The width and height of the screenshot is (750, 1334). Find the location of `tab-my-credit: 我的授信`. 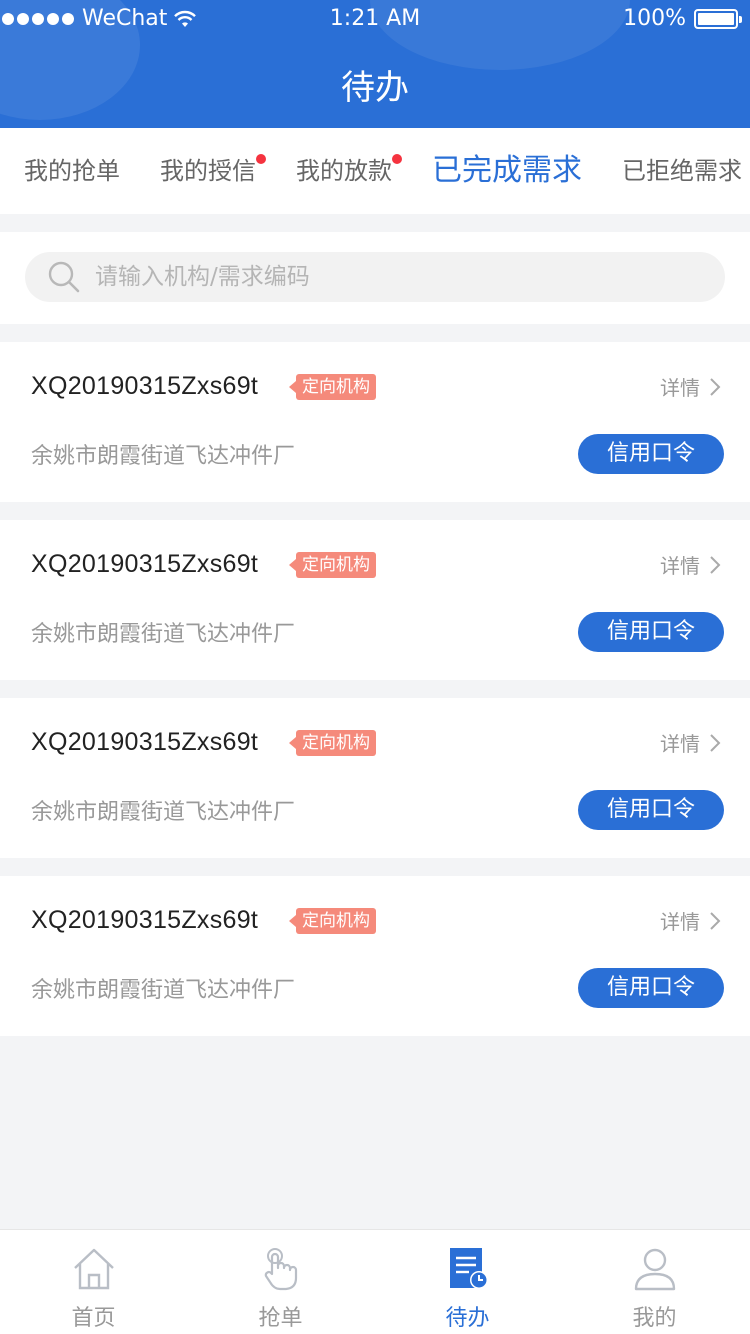

tab-my-credit: 我的授信 is located at coordinates (213, 171).